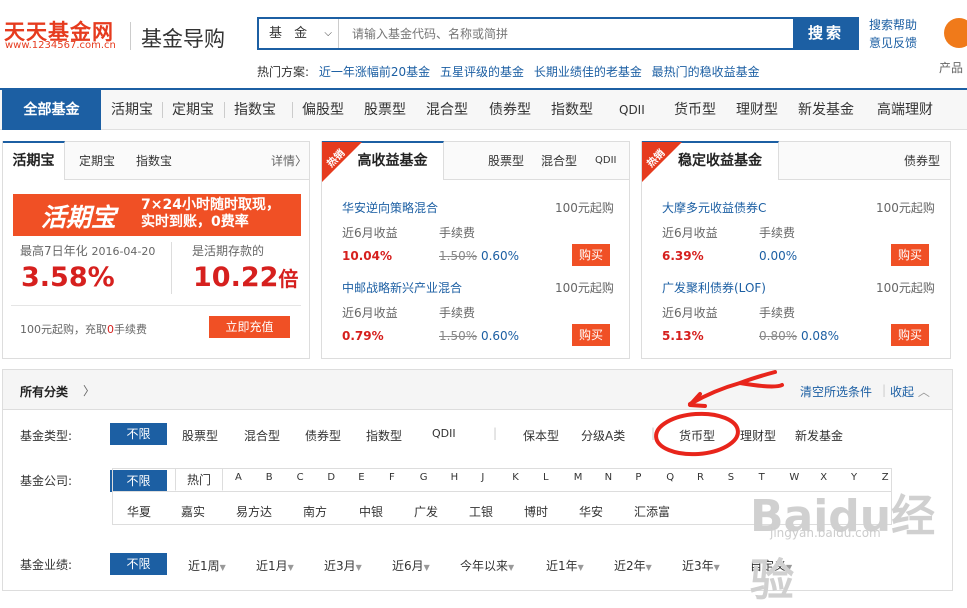  What do you see at coordinates (697, 434) in the screenshot?
I see `annotation-circle` at bounding box center [697, 434].